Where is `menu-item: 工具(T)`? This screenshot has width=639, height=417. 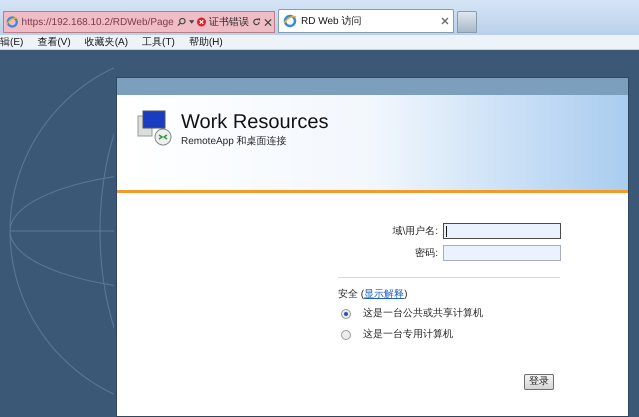 menu-item: 工具(T) is located at coordinates (158, 42).